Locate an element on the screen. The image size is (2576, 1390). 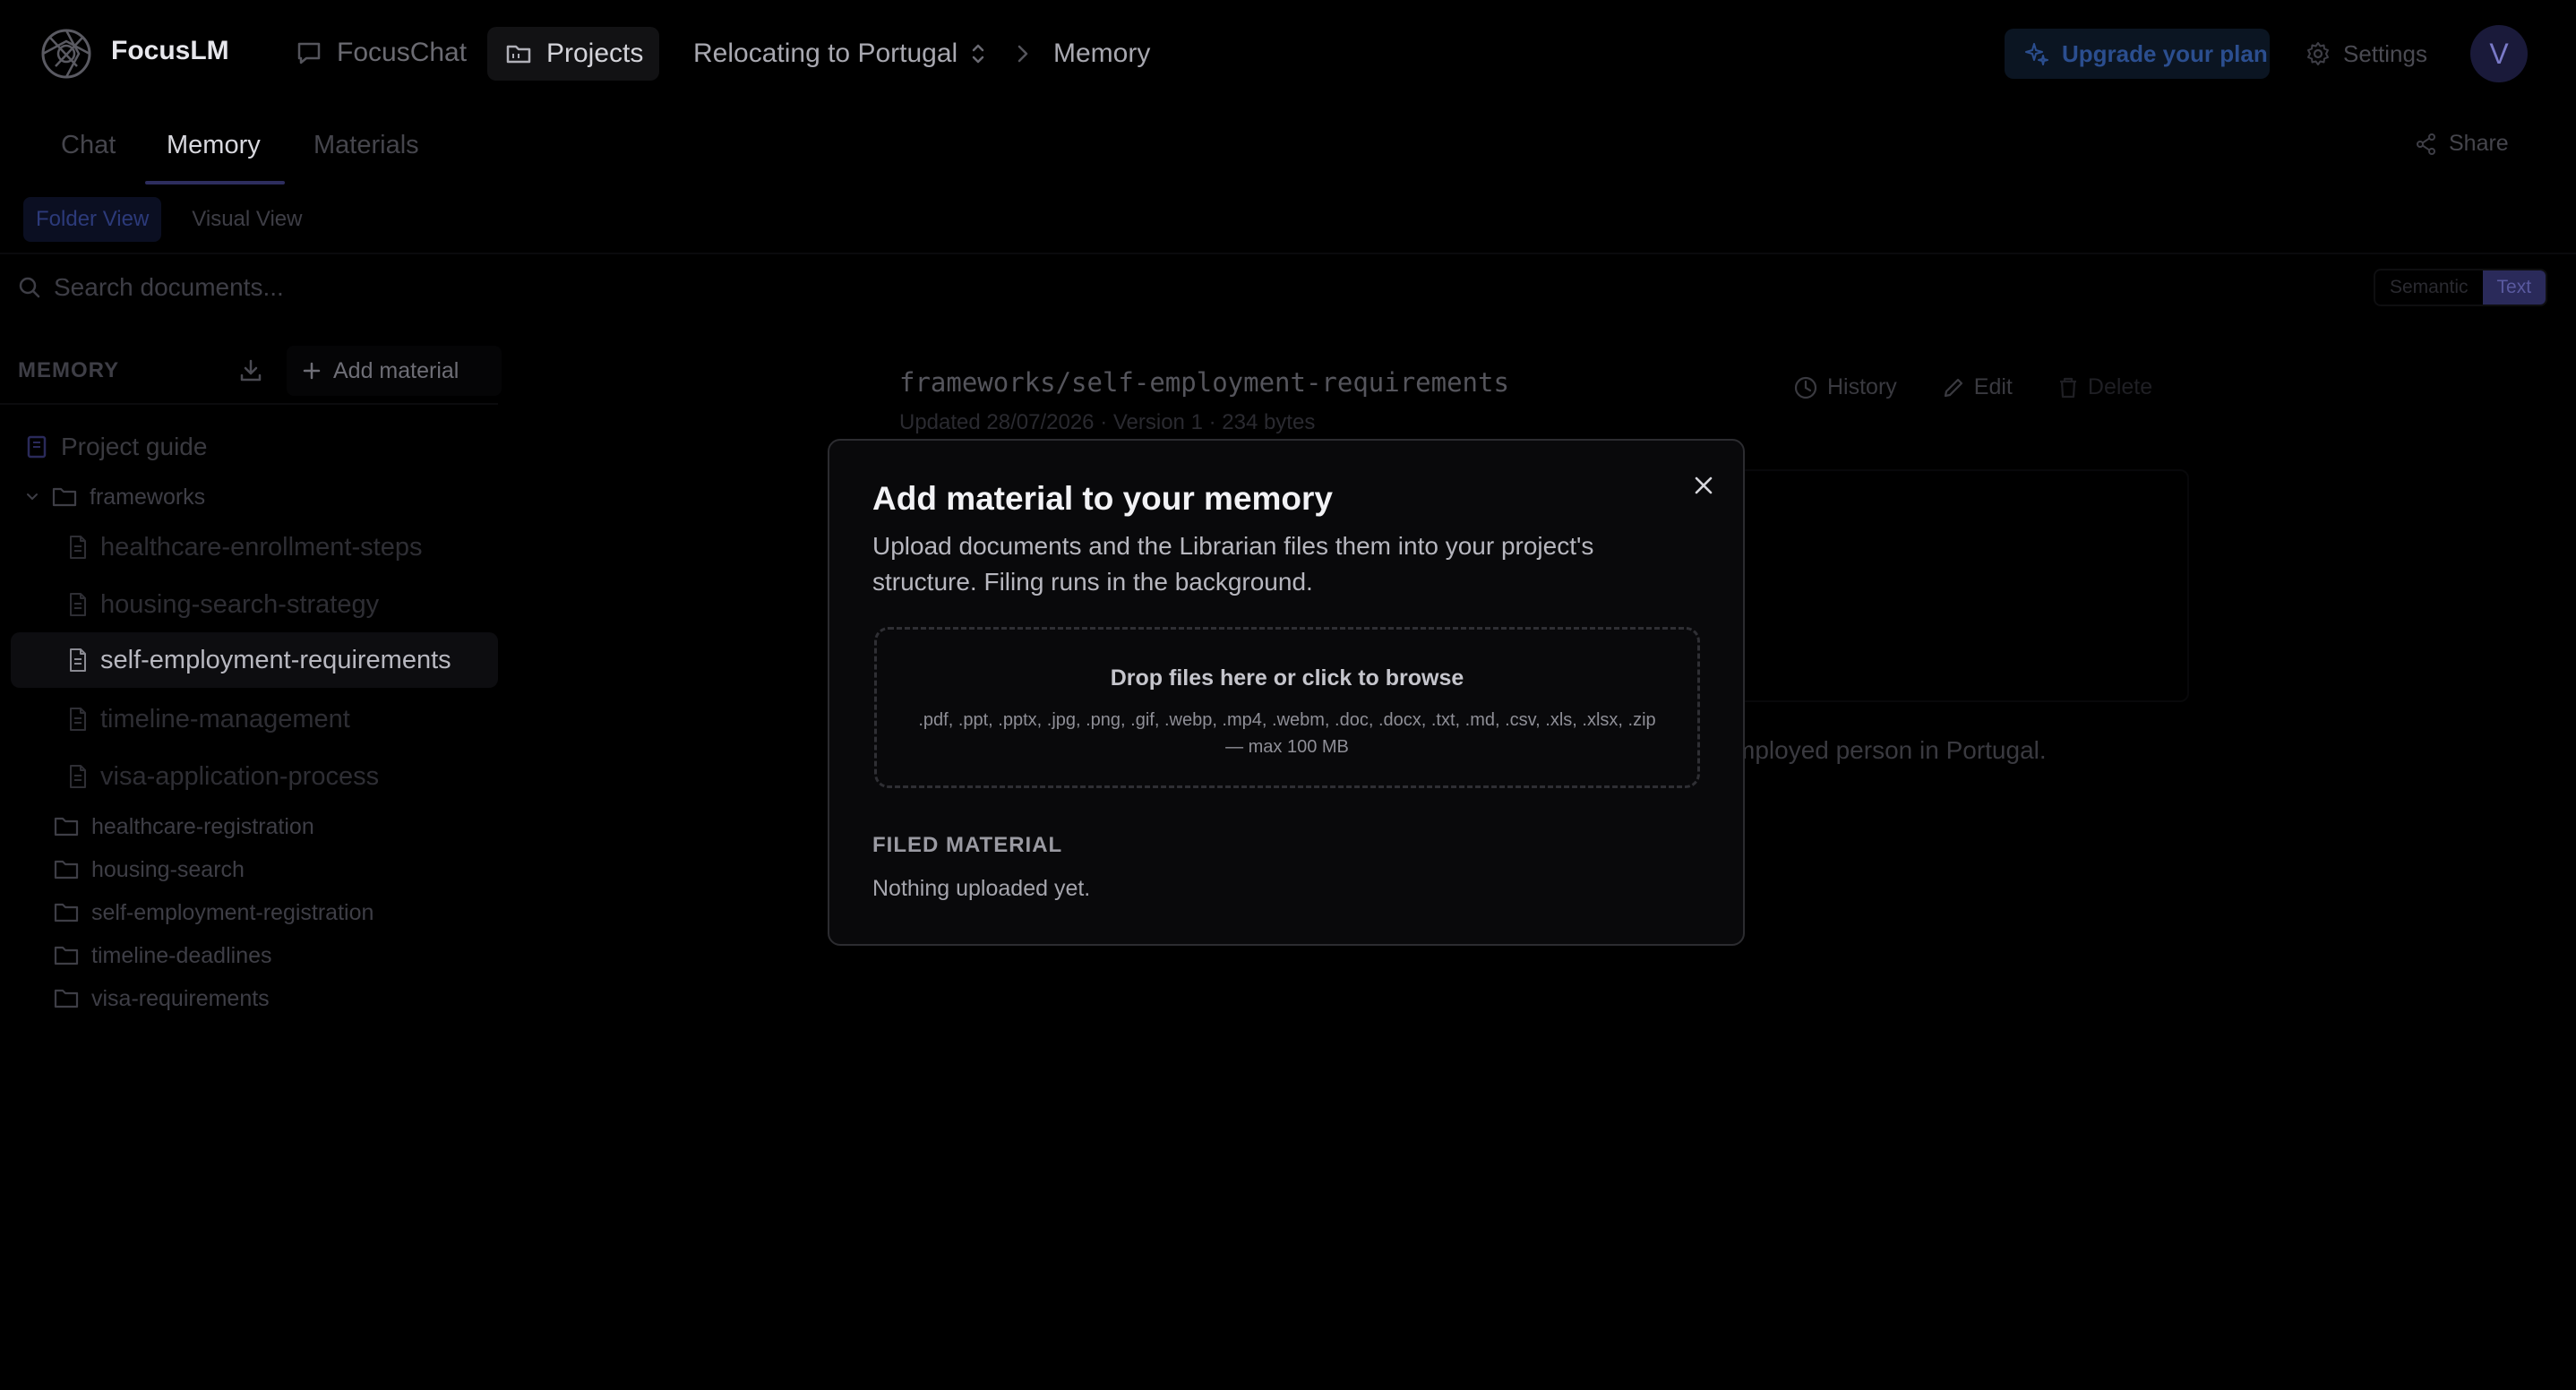
upgrade-plan-label: Upgrade your plan is located at coordinates (2165, 53).